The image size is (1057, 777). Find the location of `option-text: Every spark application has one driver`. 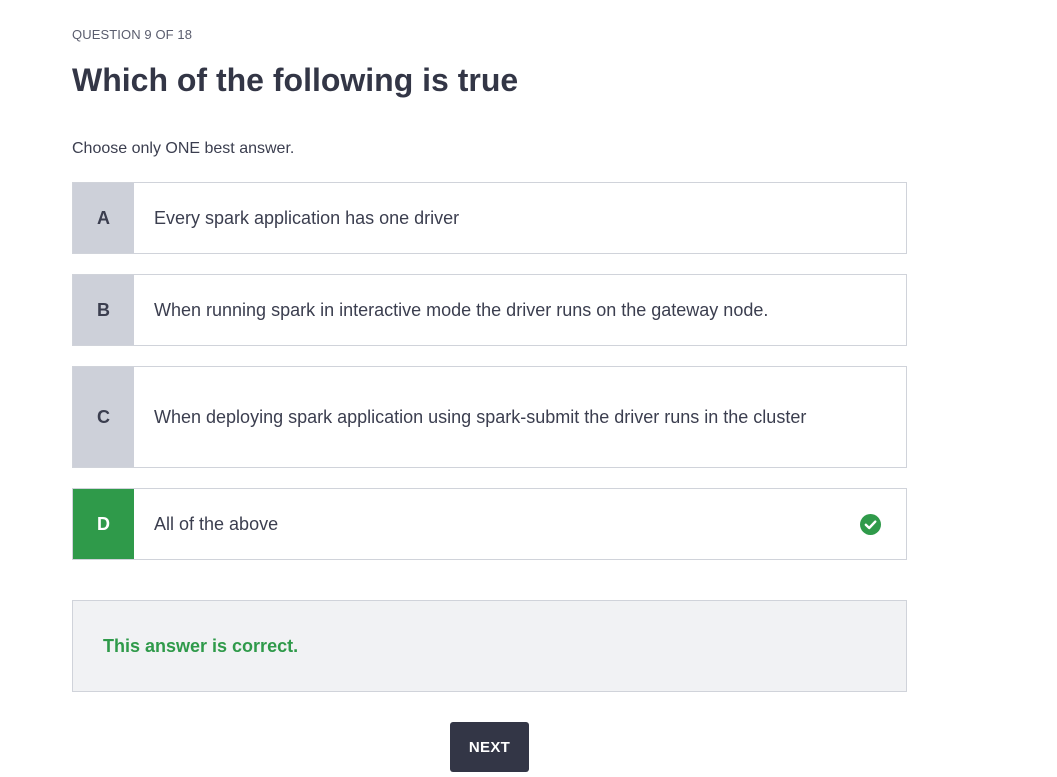

option-text: Every spark application has one driver is located at coordinates (307, 218).